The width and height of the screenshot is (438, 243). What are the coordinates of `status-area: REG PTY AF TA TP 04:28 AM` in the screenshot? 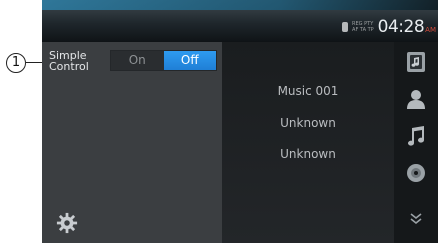 It's located at (389, 27).